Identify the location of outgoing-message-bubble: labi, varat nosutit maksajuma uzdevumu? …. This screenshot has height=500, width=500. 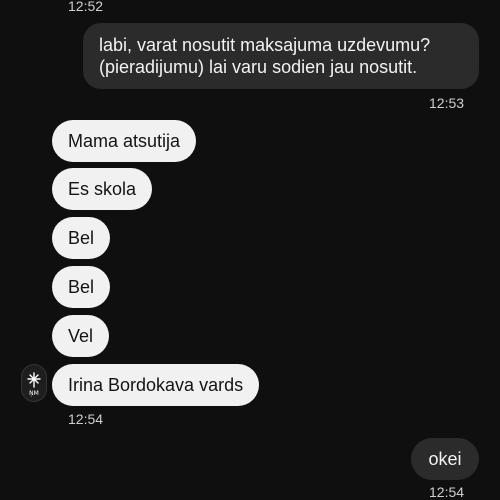
(281, 56).